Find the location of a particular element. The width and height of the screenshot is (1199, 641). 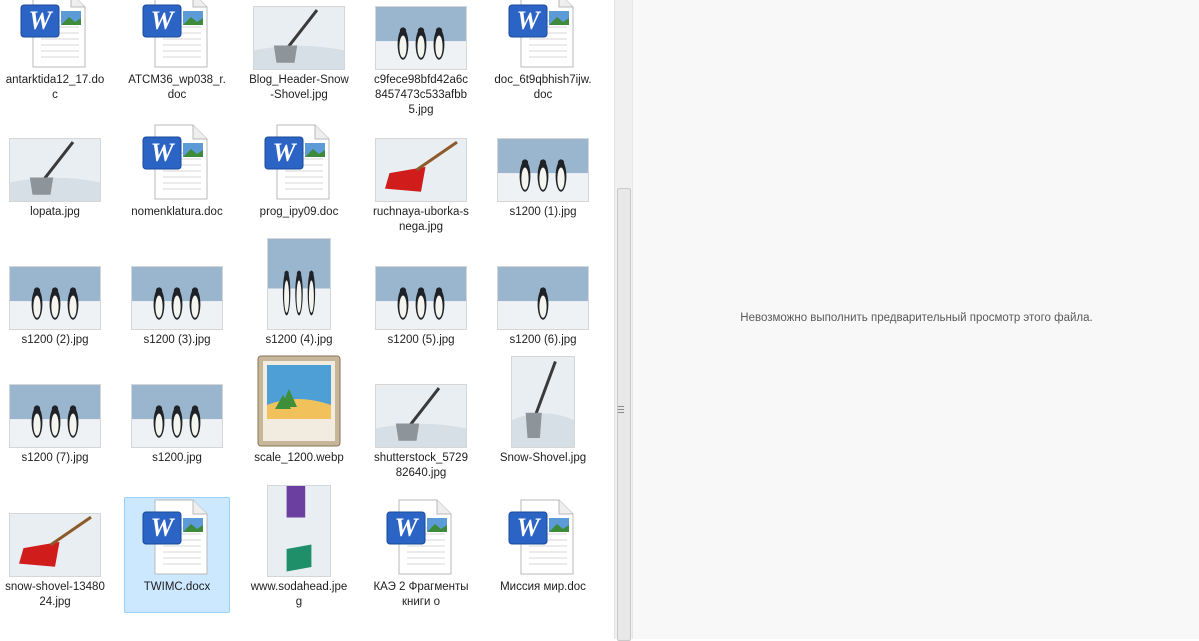

file-item: W Миссия мир.doc is located at coordinates (543, 555).